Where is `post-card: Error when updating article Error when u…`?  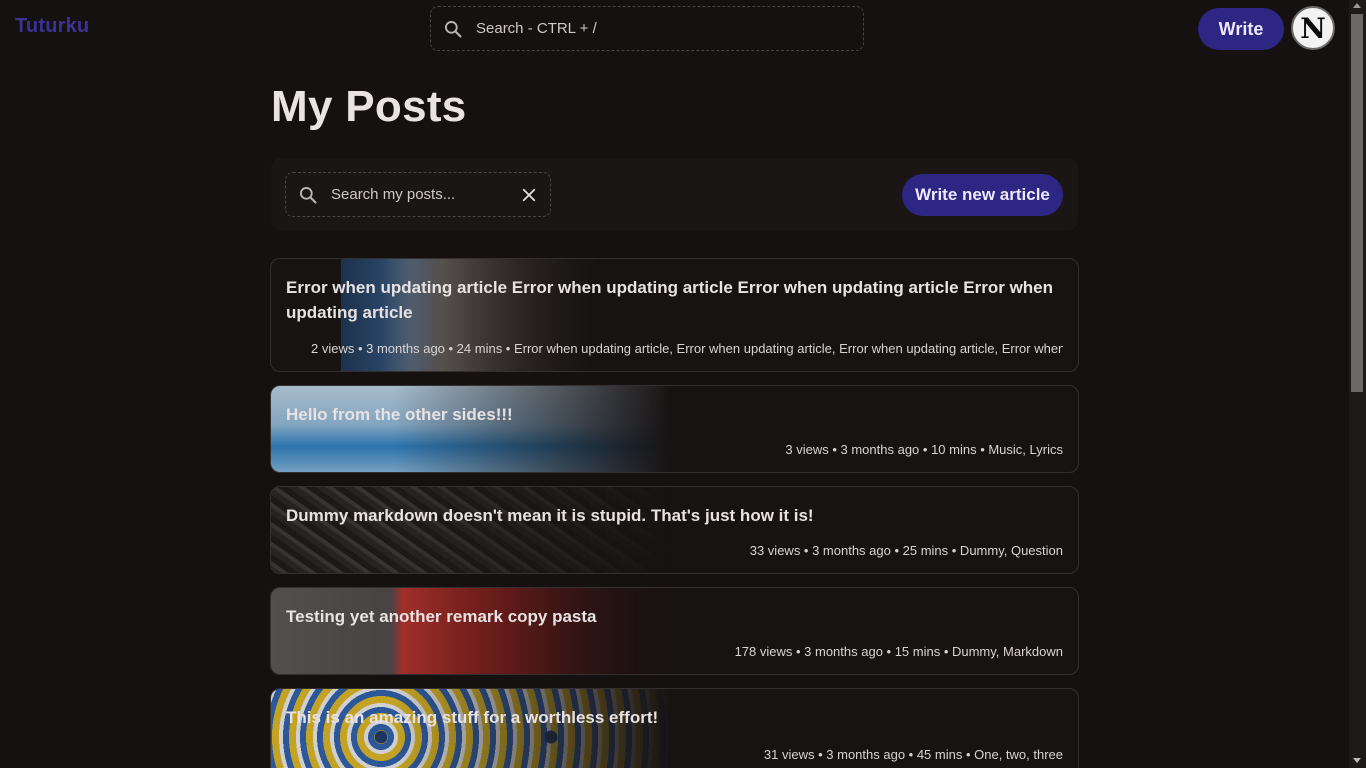
post-card: Error when updating article Error when u… is located at coordinates (674, 315).